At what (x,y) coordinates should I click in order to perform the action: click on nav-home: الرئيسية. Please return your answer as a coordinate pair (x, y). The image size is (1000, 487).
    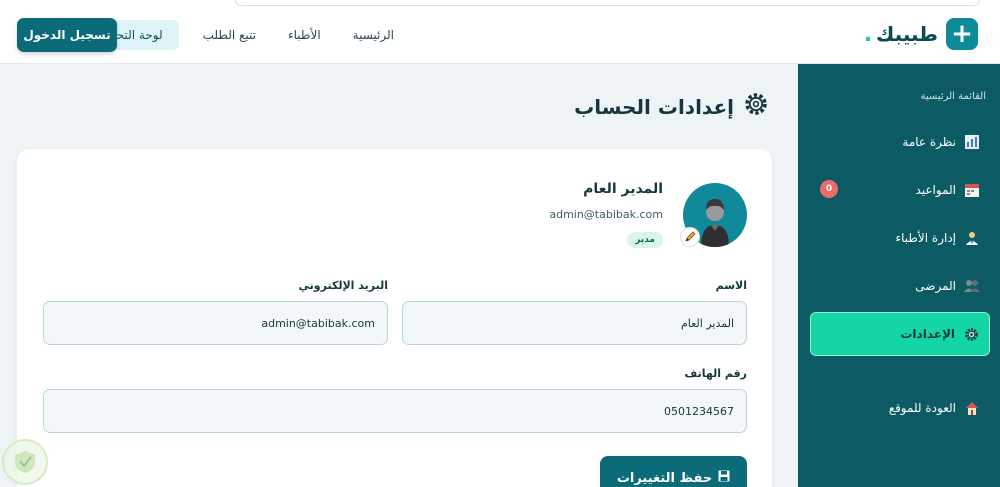
    Looking at the image, I should click on (373, 35).